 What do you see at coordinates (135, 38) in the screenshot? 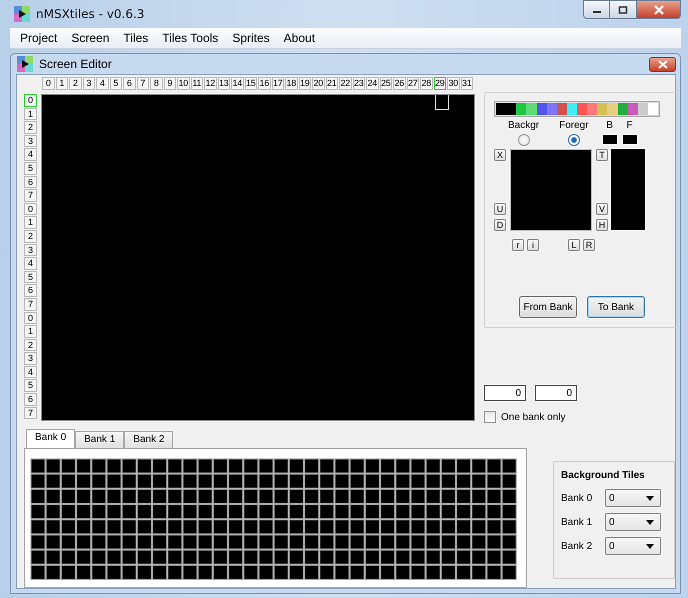
I see `menu-item: Tiles` at bounding box center [135, 38].